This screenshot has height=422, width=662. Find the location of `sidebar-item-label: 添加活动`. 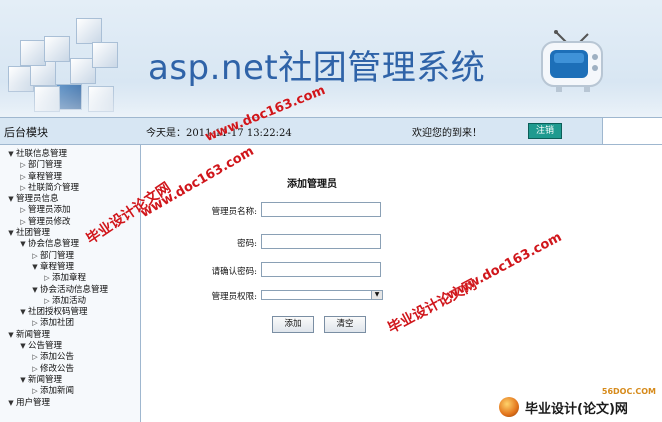

sidebar-item-label: 添加活动 is located at coordinates (69, 300).